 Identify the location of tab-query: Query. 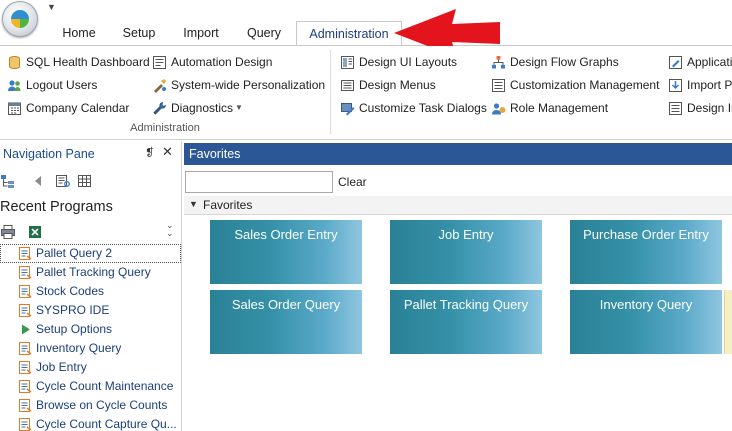
(264, 33).